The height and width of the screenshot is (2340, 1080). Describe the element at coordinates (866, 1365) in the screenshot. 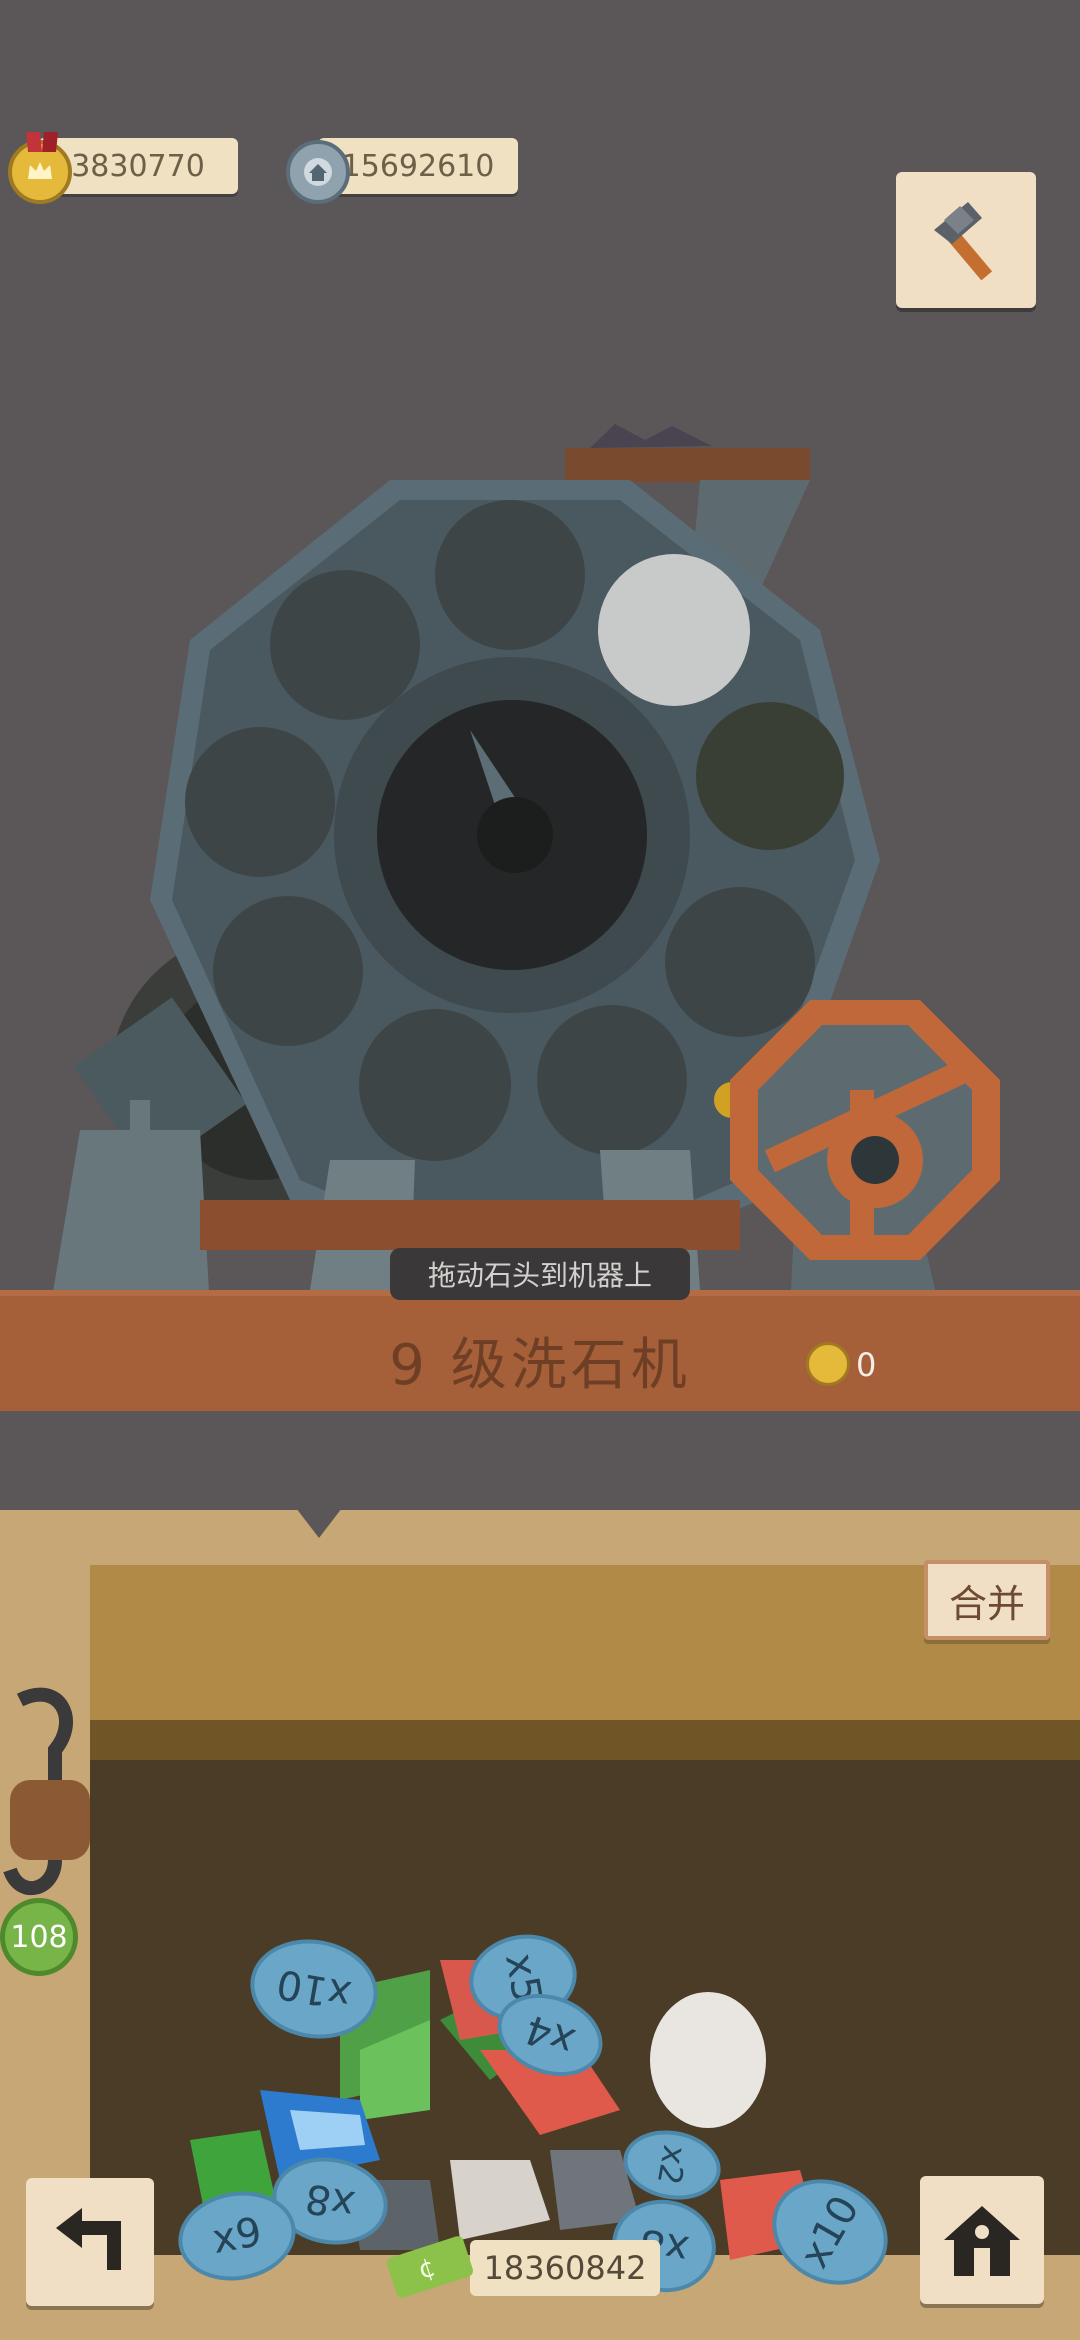

I see `machine-reward-value: 0` at that location.